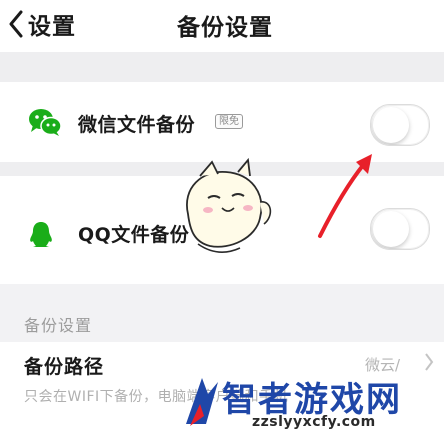  I want to click on page-title: 备份设置, so click(225, 28).